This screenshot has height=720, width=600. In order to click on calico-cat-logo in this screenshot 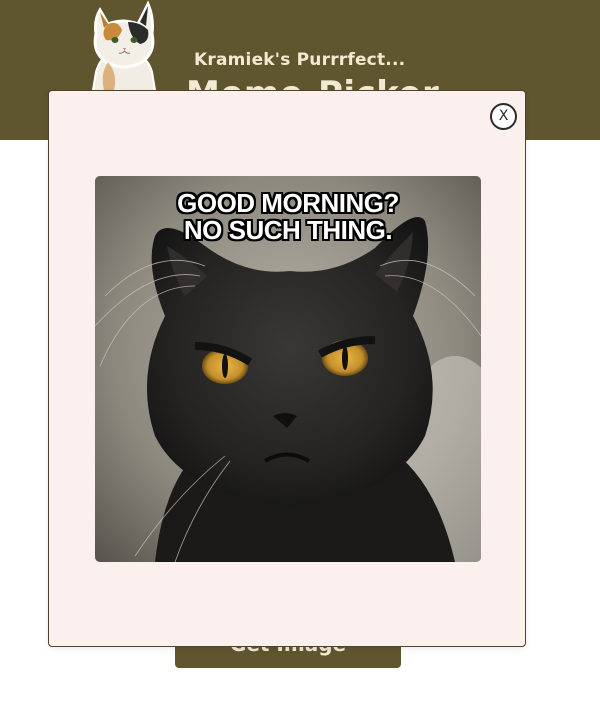, I will do `click(124, 48)`.